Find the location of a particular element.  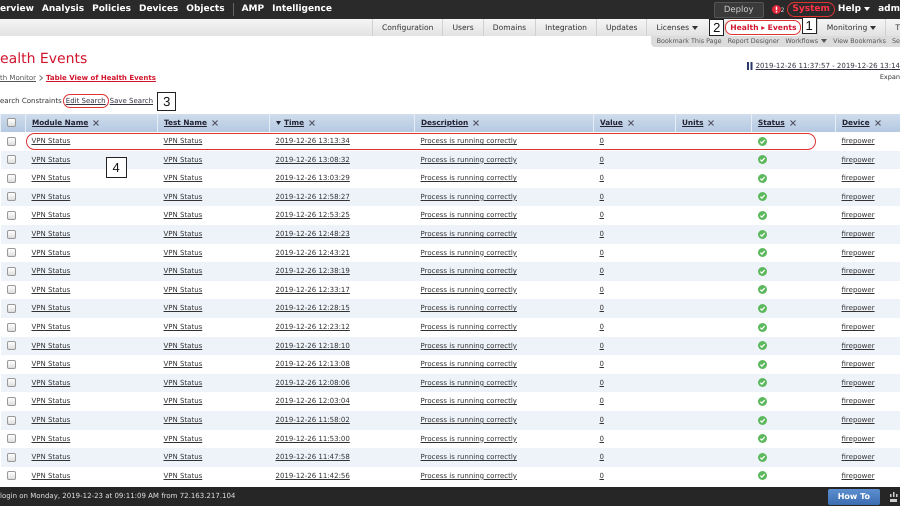

nav-item: Objects is located at coordinates (205, 9).